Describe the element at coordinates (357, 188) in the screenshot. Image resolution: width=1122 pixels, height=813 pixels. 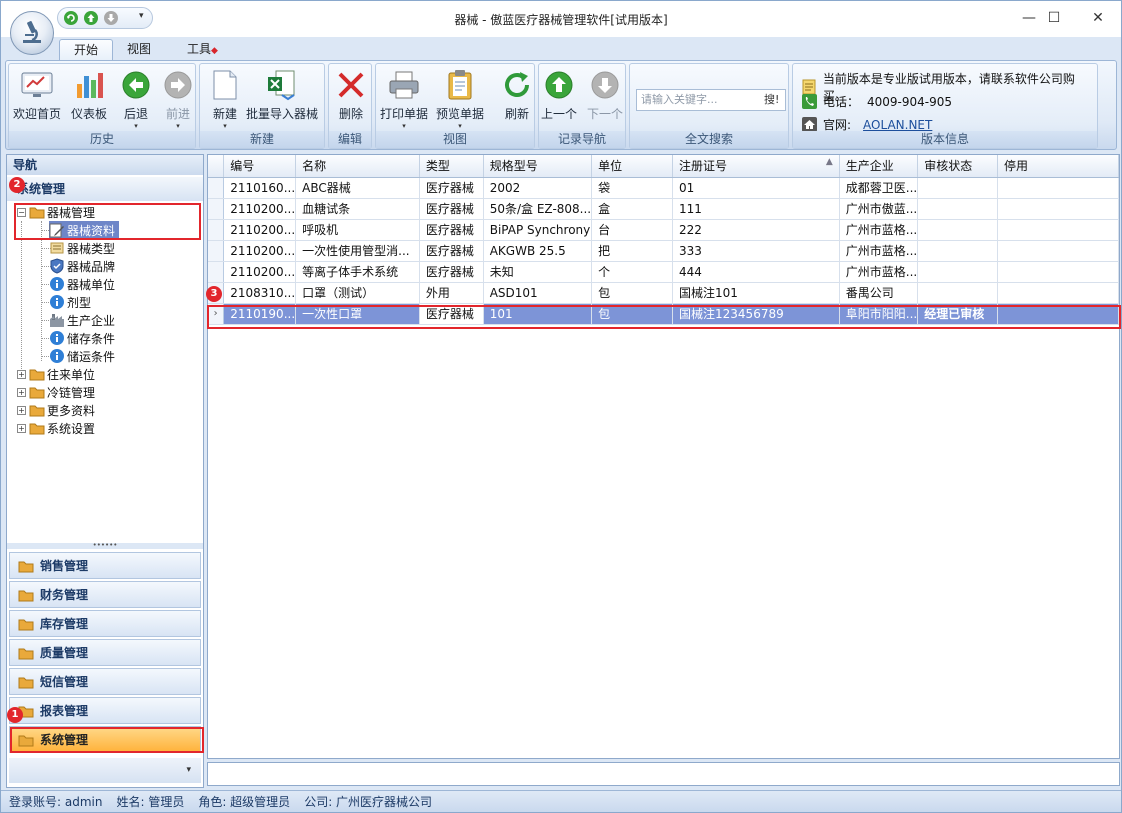
I see `table-cell: ABC器械` at that location.